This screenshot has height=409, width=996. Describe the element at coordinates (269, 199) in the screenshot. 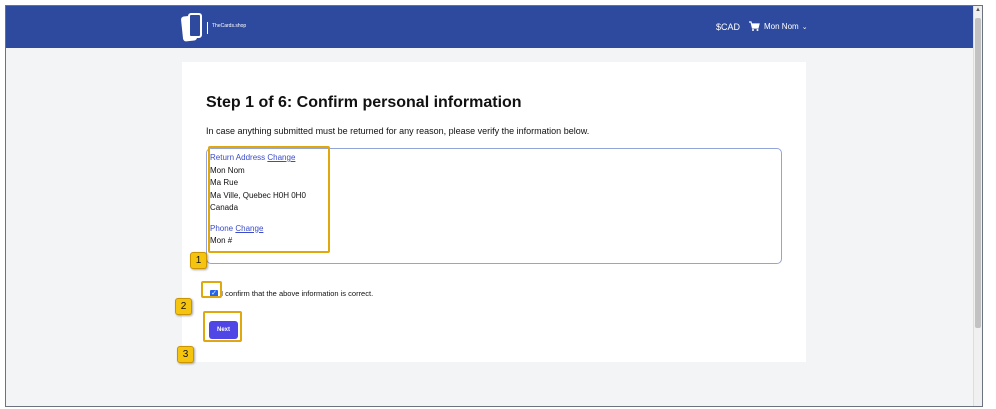

I see `highlight-box-address` at that location.